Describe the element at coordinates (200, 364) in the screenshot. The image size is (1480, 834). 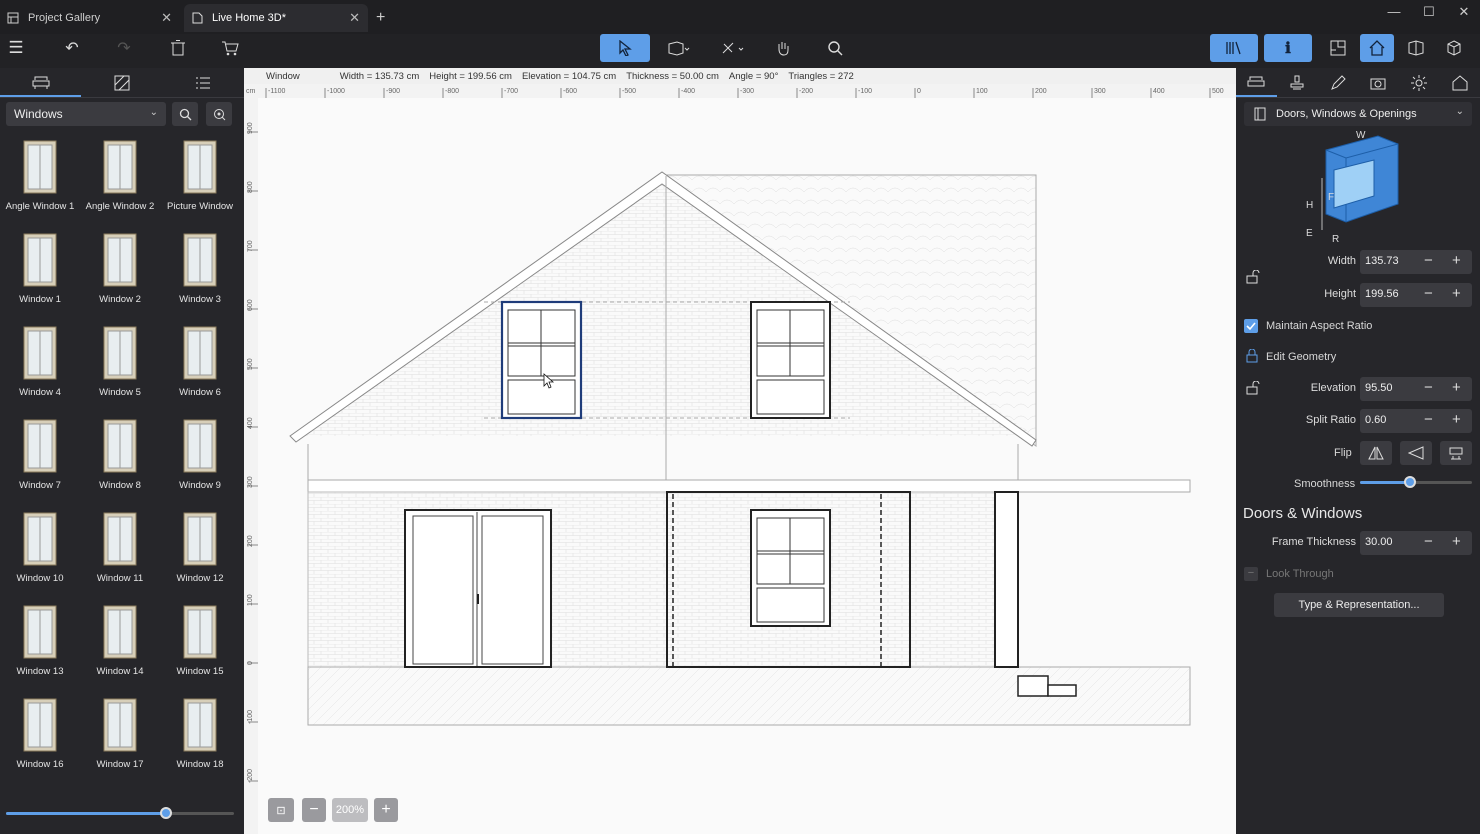
I see `library-item: Window 6` at that location.